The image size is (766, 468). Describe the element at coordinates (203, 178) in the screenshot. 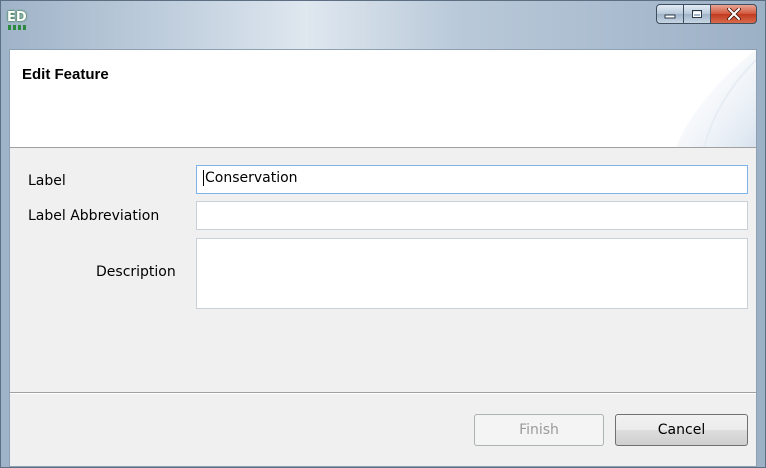

I see `text-caret` at that location.